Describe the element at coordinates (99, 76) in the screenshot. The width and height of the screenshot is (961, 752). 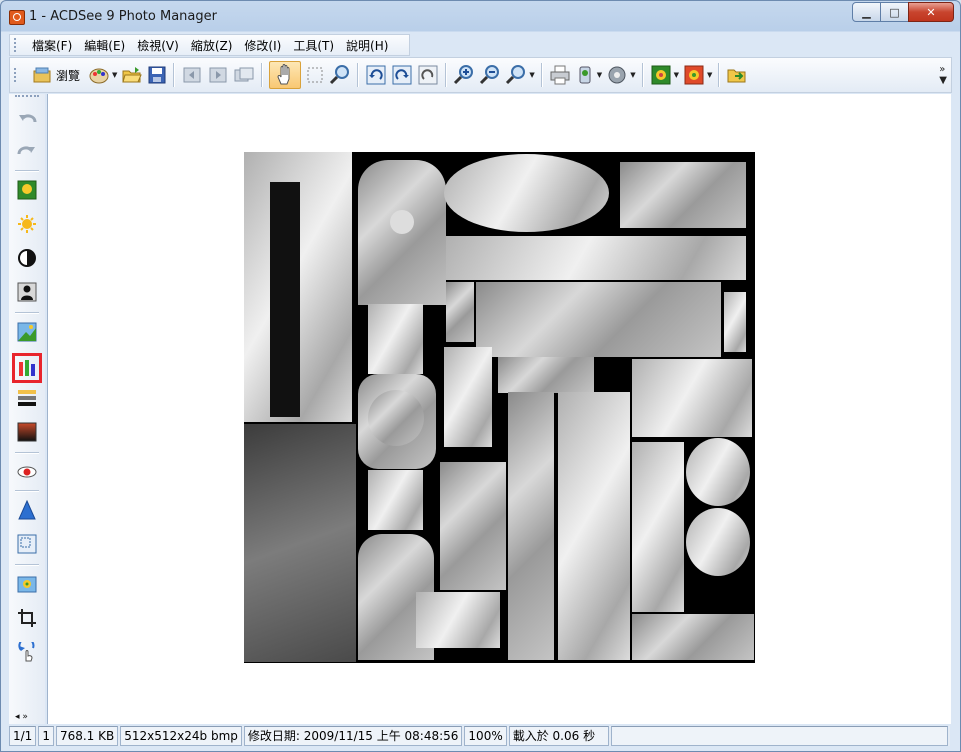
I see `palette-icon` at that location.